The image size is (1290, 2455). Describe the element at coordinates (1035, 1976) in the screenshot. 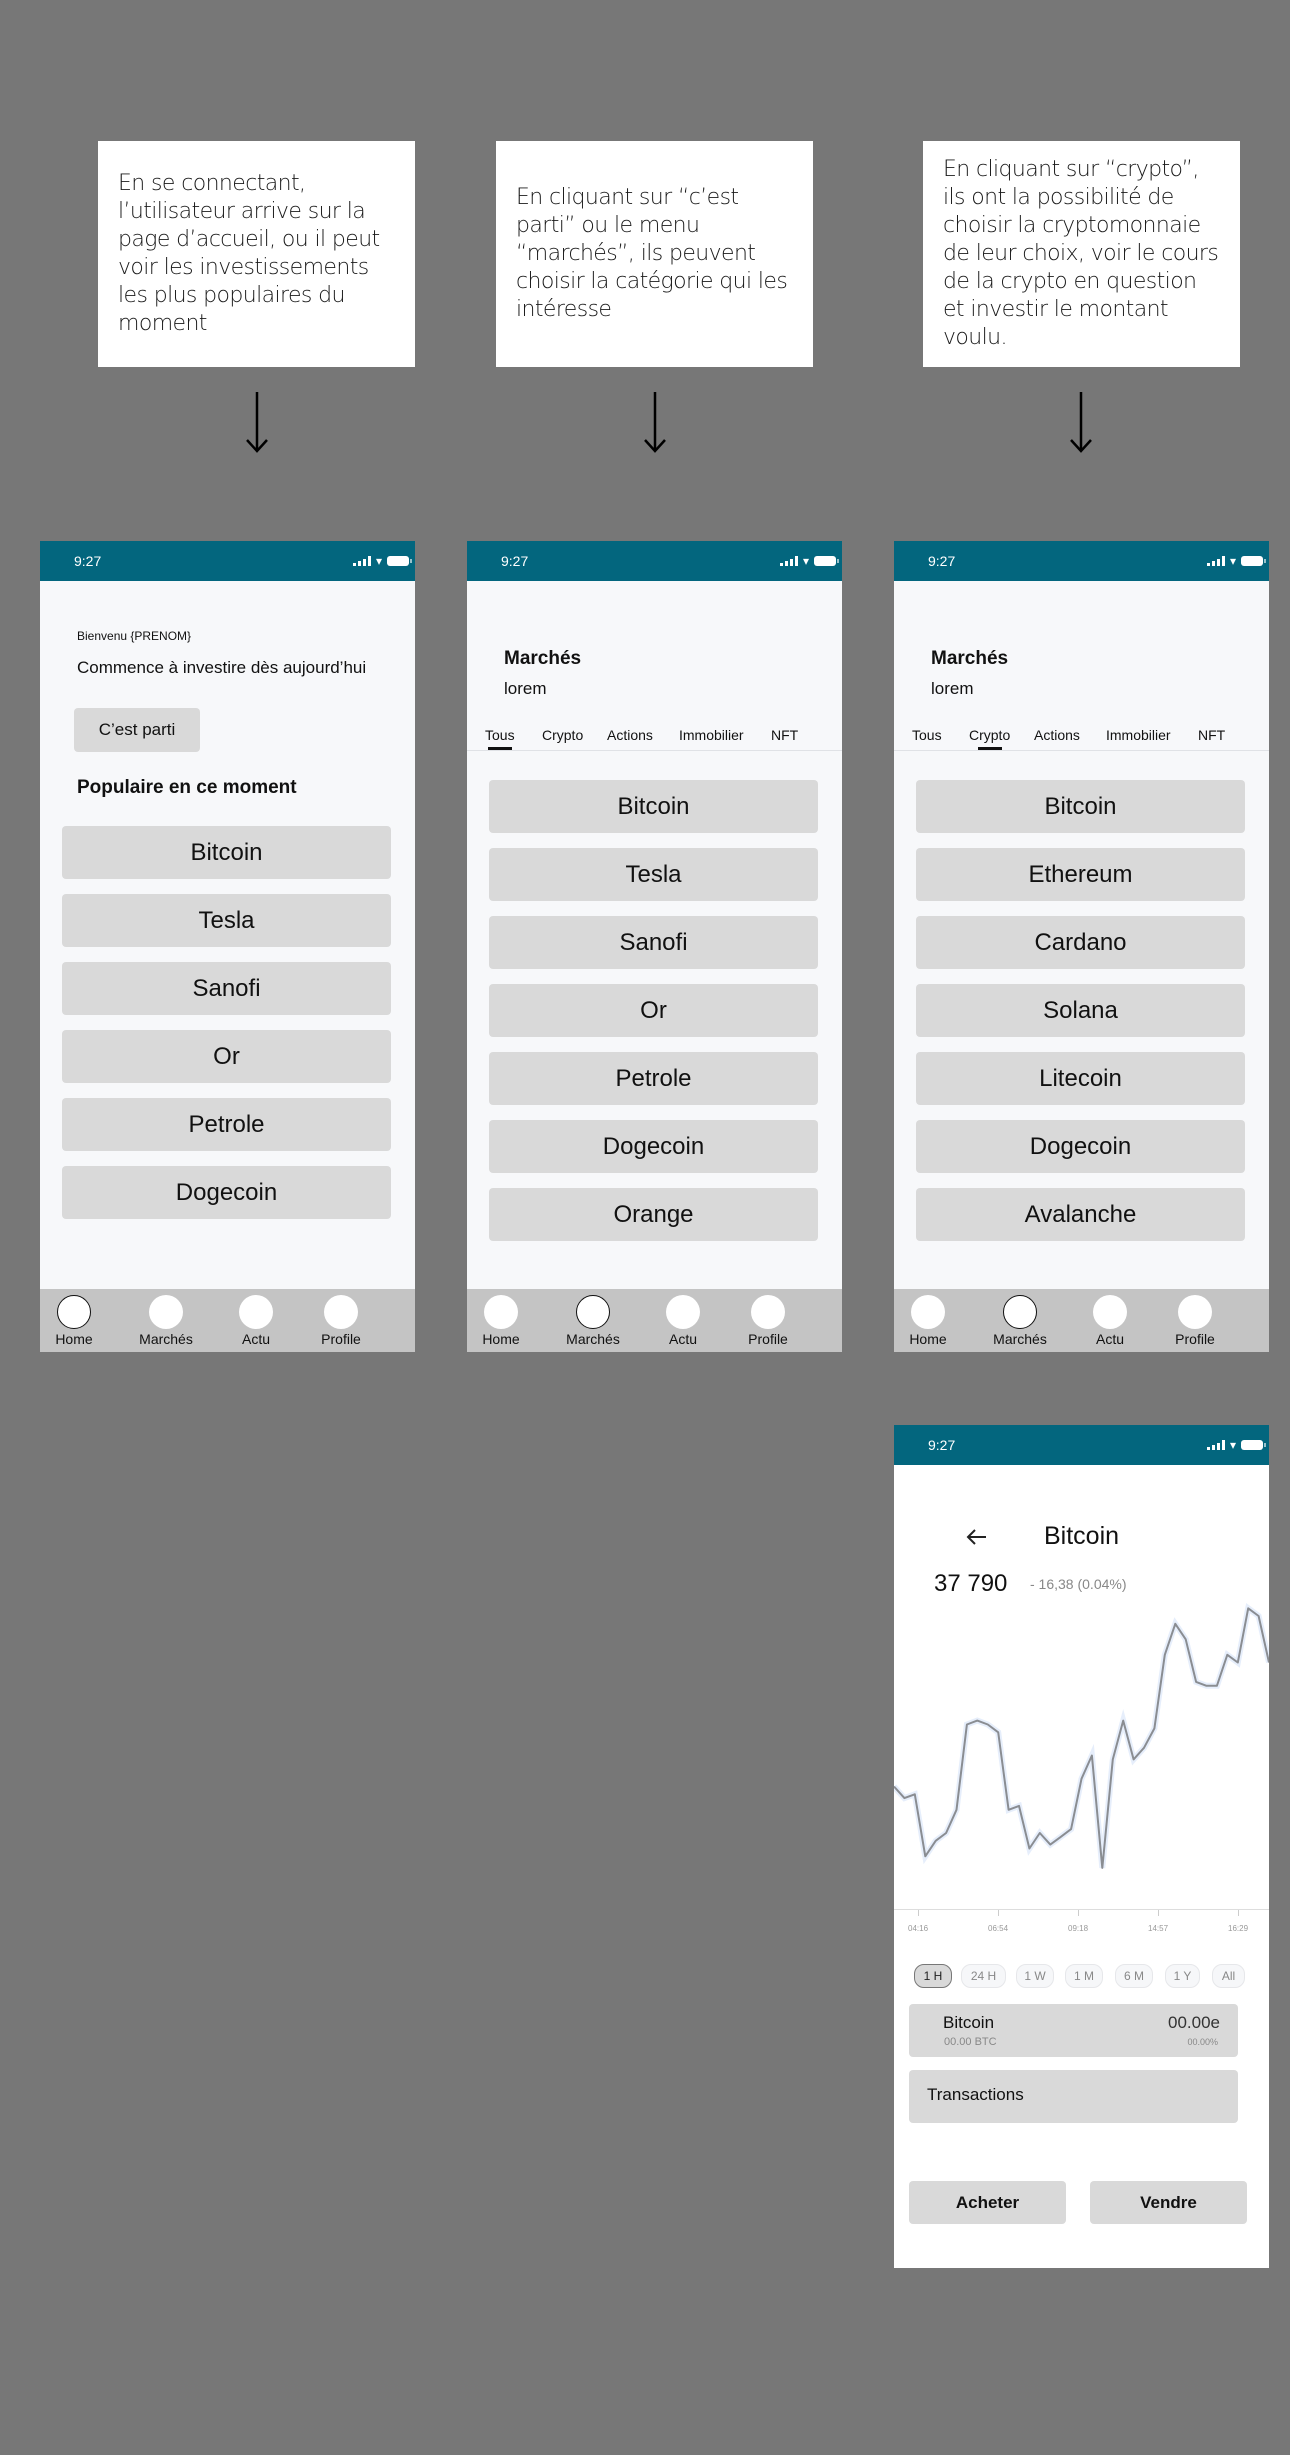

I see `range-button: 1 W` at that location.